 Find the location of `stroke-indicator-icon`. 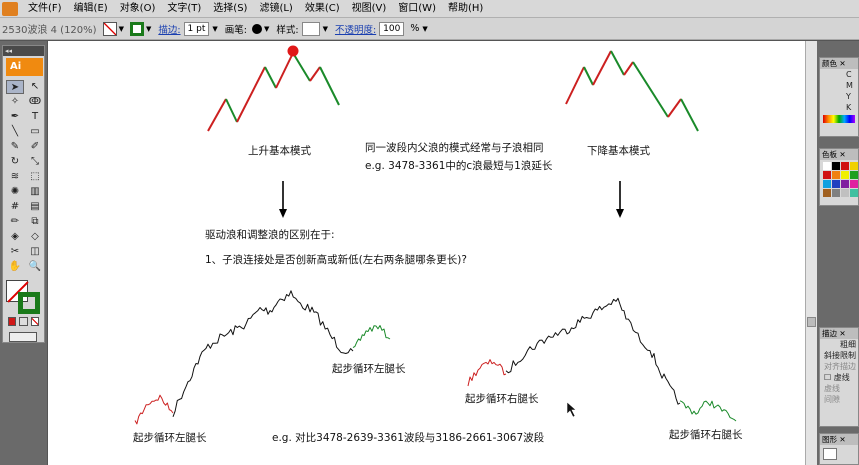

stroke-indicator-icon is located at coordinates (29, 303).